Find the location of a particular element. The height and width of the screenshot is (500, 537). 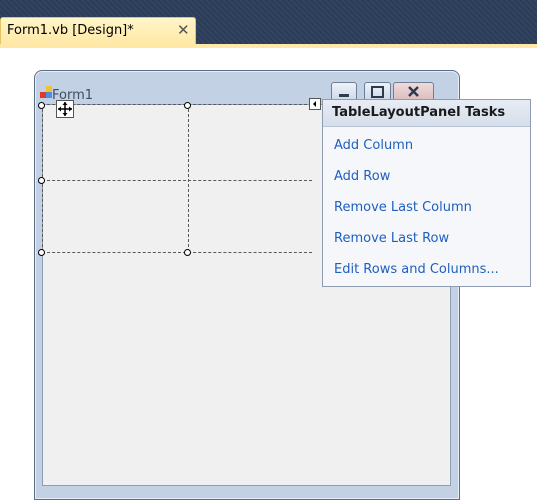

move-arrows-icon is located at coordinates (65, 109).